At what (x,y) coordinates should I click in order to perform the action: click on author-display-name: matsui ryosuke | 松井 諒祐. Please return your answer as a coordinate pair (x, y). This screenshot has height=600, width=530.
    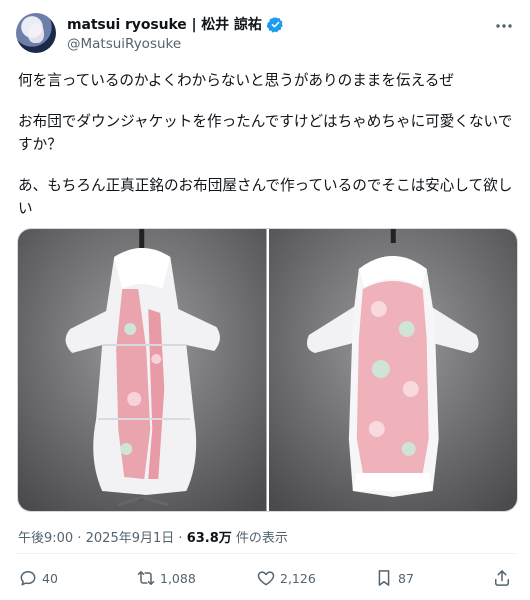
    Looking at the image, I should click on (164, 24).